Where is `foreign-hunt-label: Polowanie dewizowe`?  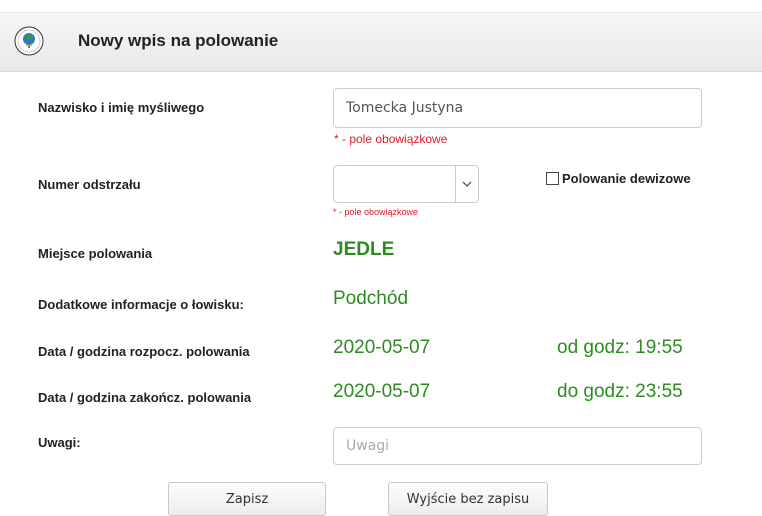 foreign-hunt-label: Polowanie dewizowe is located at coordinates (626, 178).